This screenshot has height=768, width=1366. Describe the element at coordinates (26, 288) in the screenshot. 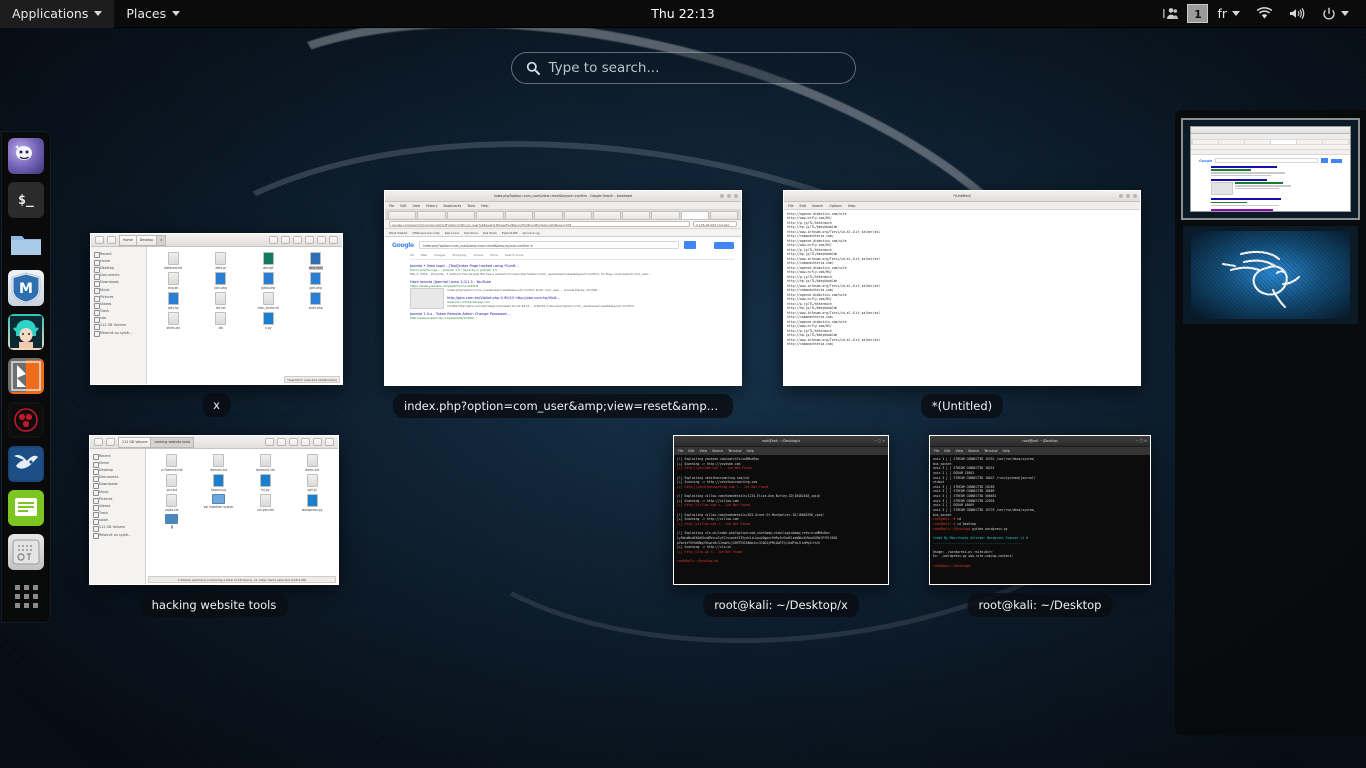

I see `dock-item-metasploit: M` at that location.